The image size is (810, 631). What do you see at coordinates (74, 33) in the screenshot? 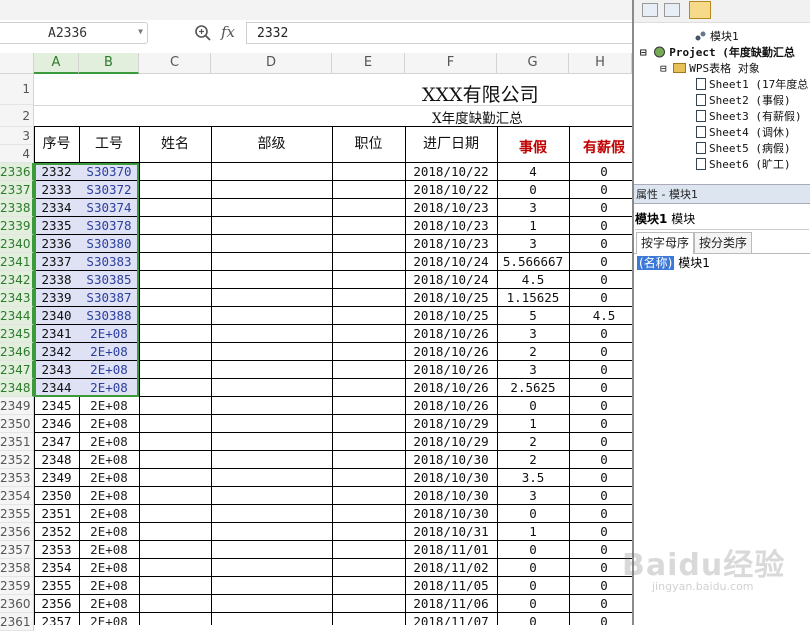
I see `name-box: A2336 ▼` at bounding box center [74, 33].